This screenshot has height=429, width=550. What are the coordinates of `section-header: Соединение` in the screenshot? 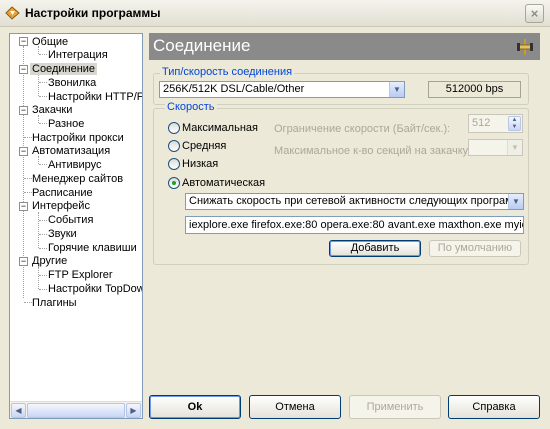 It's located at (344, 46).